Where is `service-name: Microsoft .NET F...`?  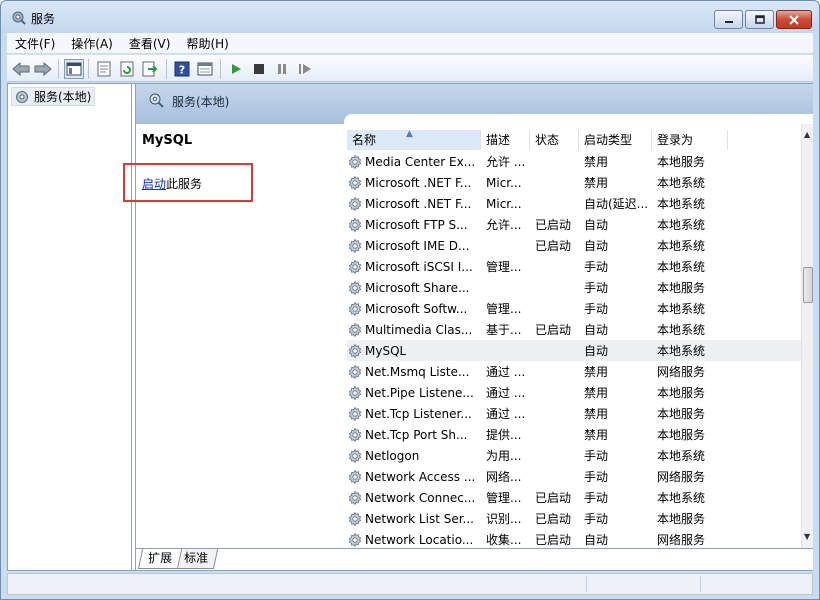
service-name: Microsoft .NET F... is located at coordinates (418, 182).